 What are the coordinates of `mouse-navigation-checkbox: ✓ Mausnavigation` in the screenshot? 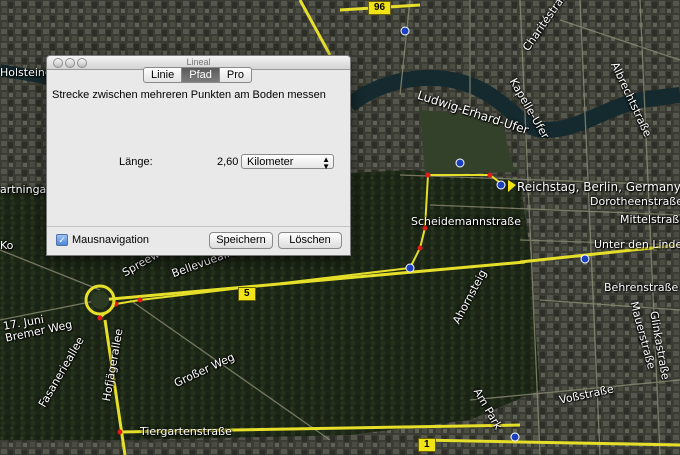 It's located at (102, 240).